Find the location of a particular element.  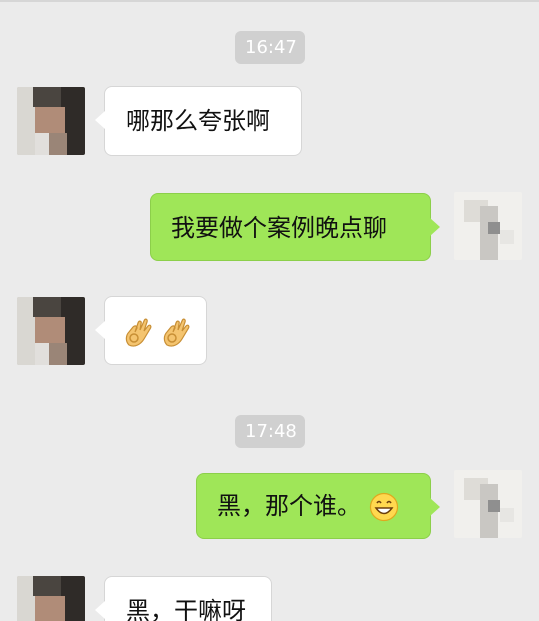

grinning-face-icon is located at coordinates (383, 507).